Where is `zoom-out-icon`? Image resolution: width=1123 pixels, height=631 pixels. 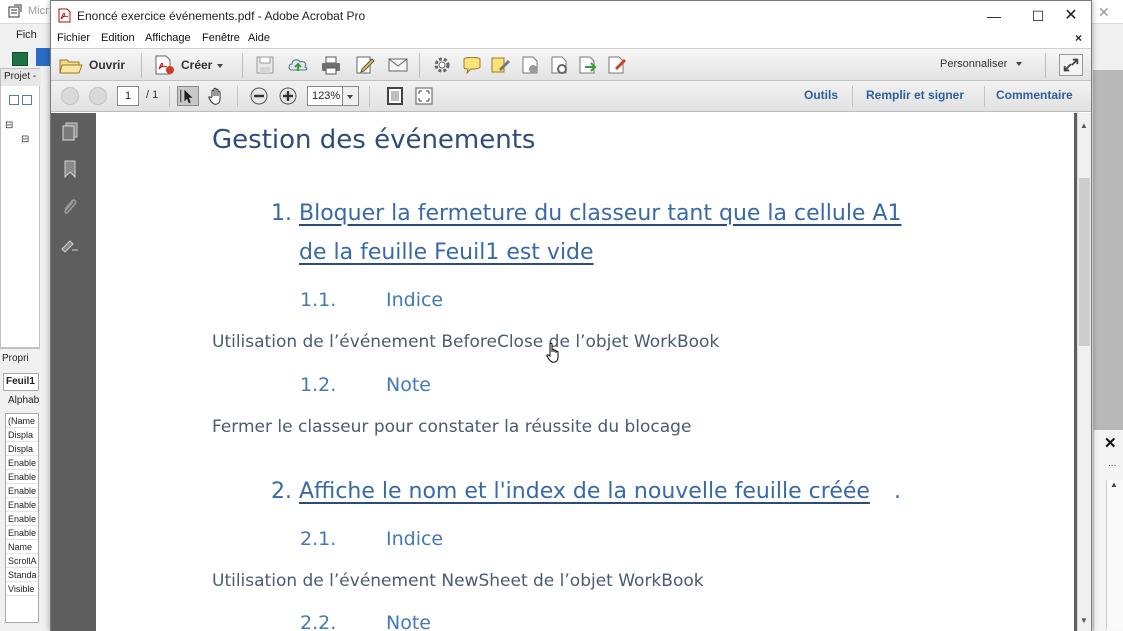 zoom-out-icon is located at coordinates (259, 96).